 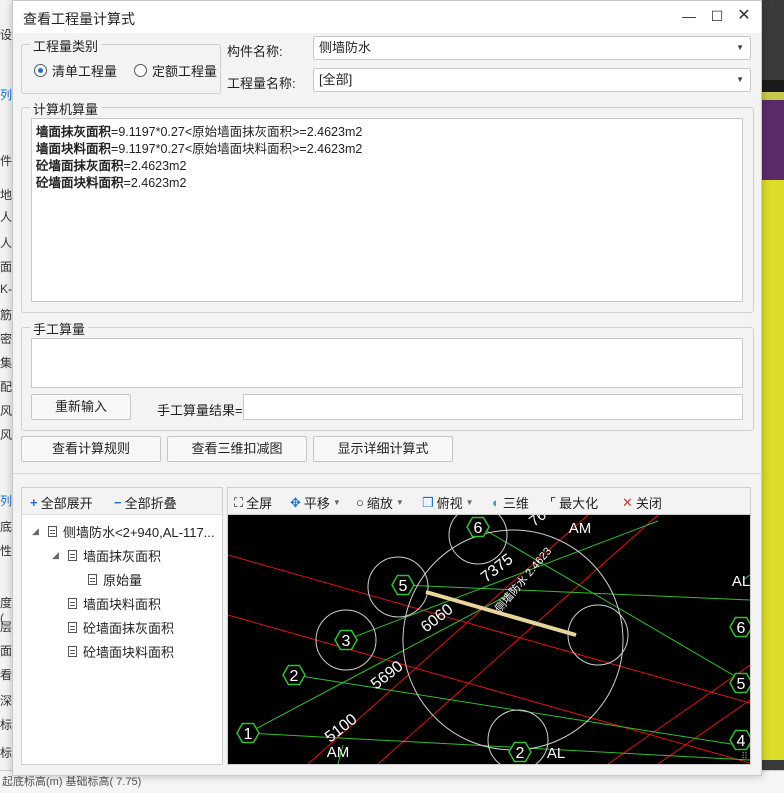 What do you see at coordinates (140, 70) in the screenshot?
I see `radio-unselected-icon` at bounding box center [140, 70].